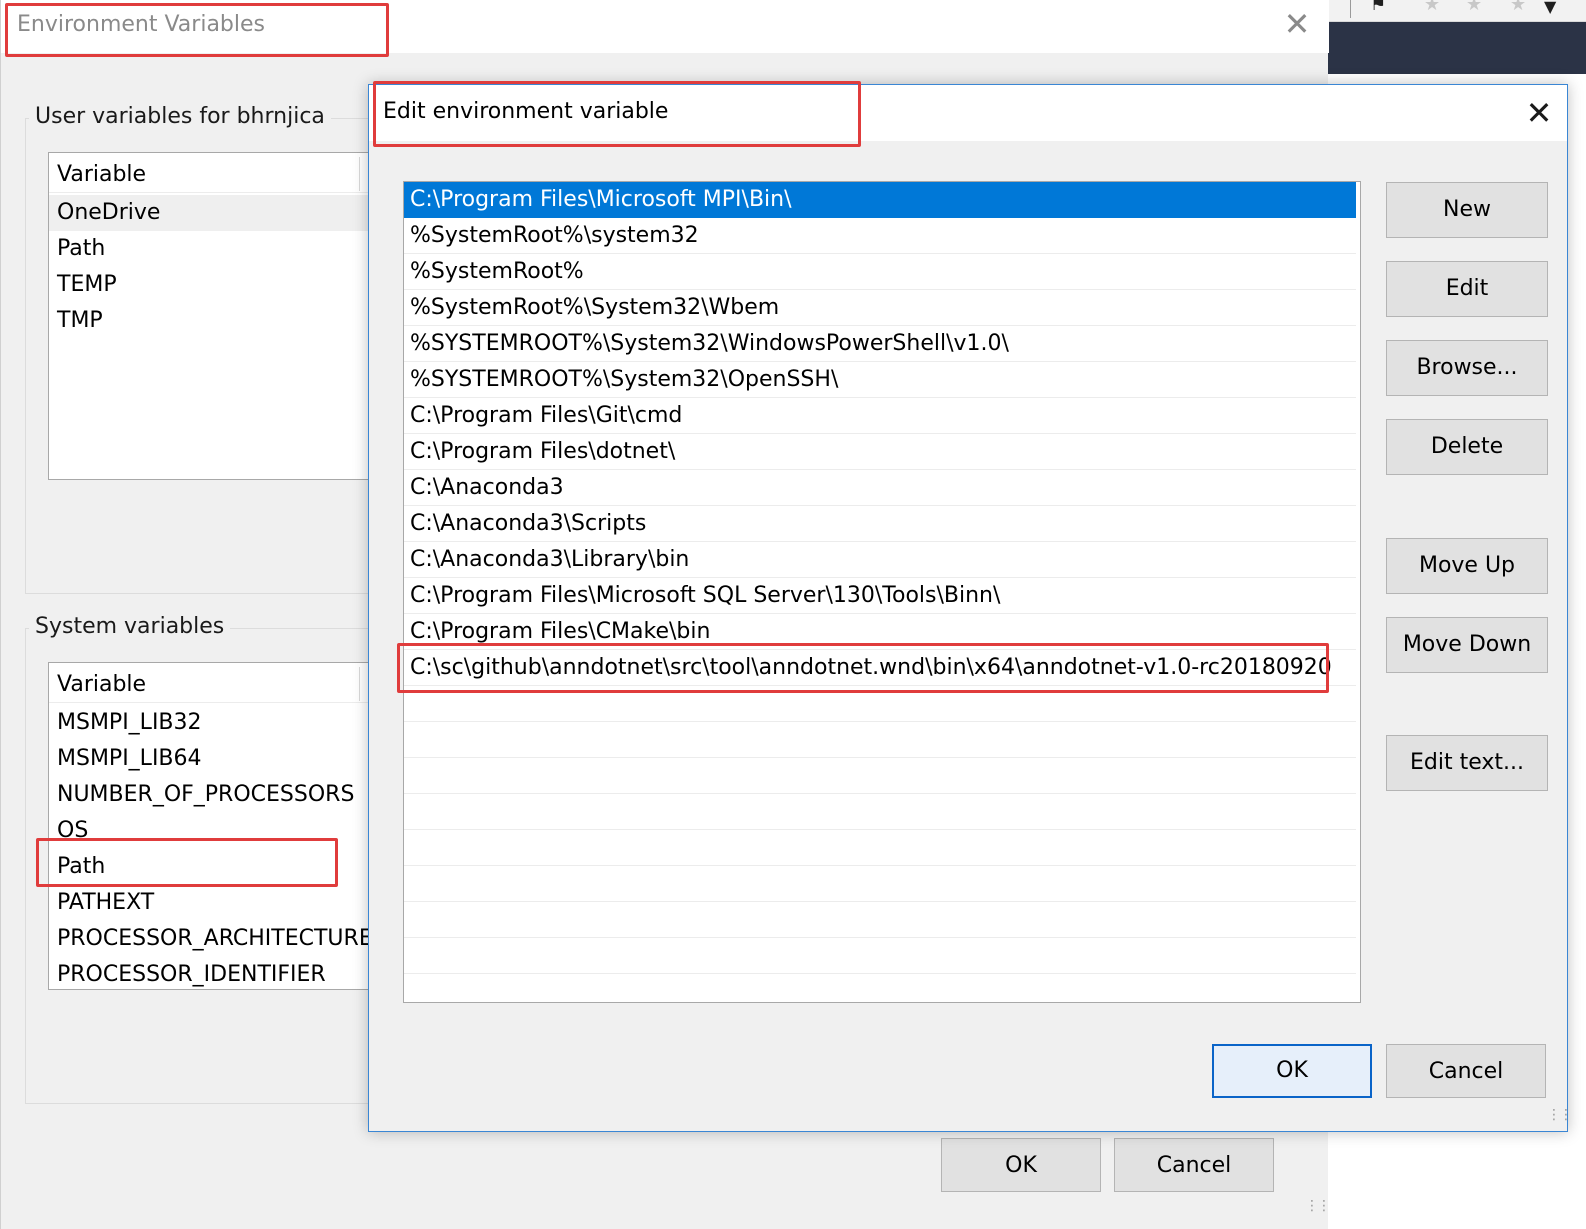 The image size is (1586, 1229). What do you see at coordinates (880, 236) in the screenshot?
I see `path-entry: %SystemRoot%\system32` at bounding box center [880, 236].